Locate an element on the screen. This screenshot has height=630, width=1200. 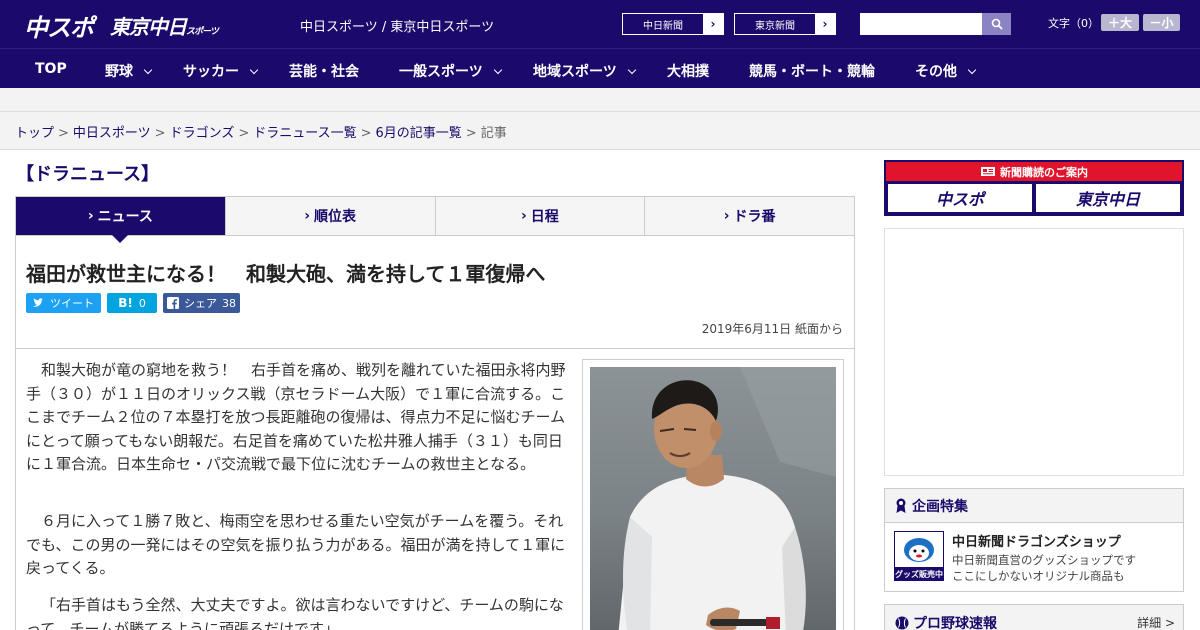
facebook-icon is located at coordinates (173, 303).